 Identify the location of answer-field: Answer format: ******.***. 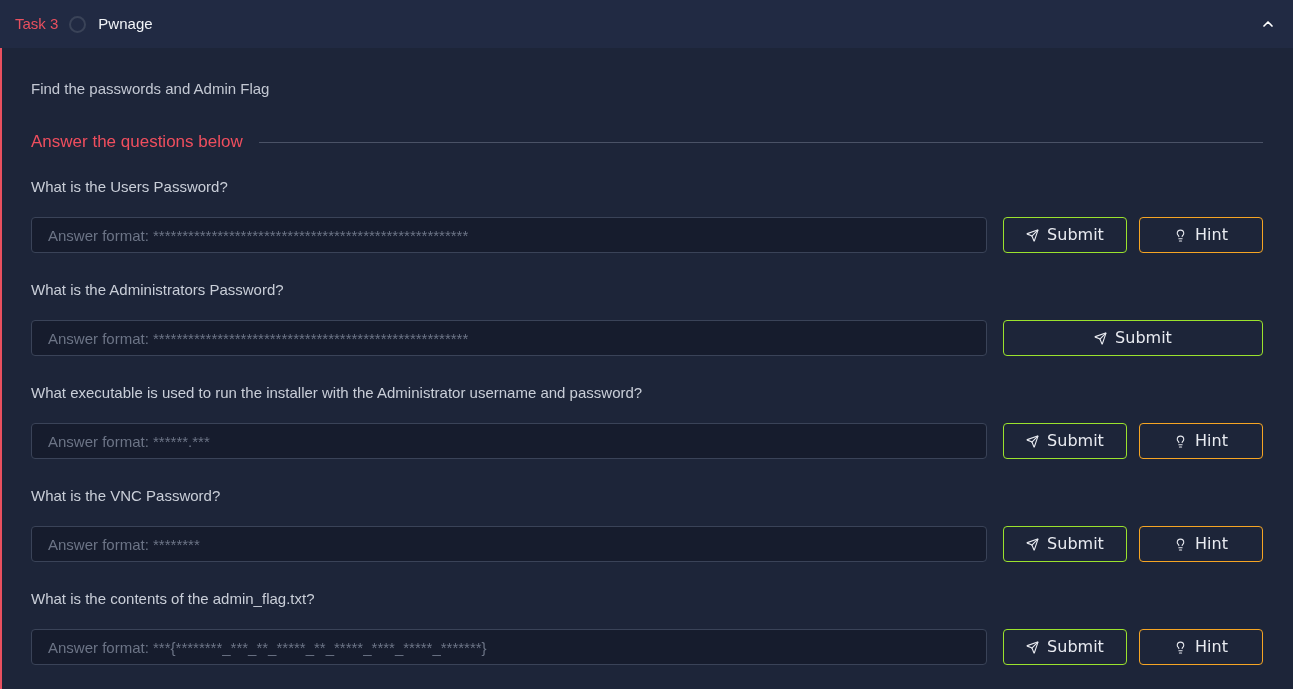
(509, 441).